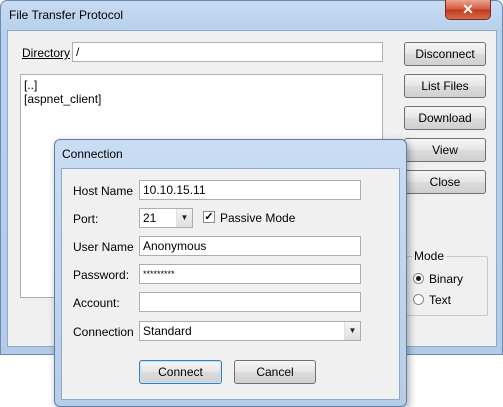 This screenshot has height=407, width=503. What do you see at coordinates (445, 182) in the screenshot?
I see `close-button: Close` at bounding box center [445, 182].